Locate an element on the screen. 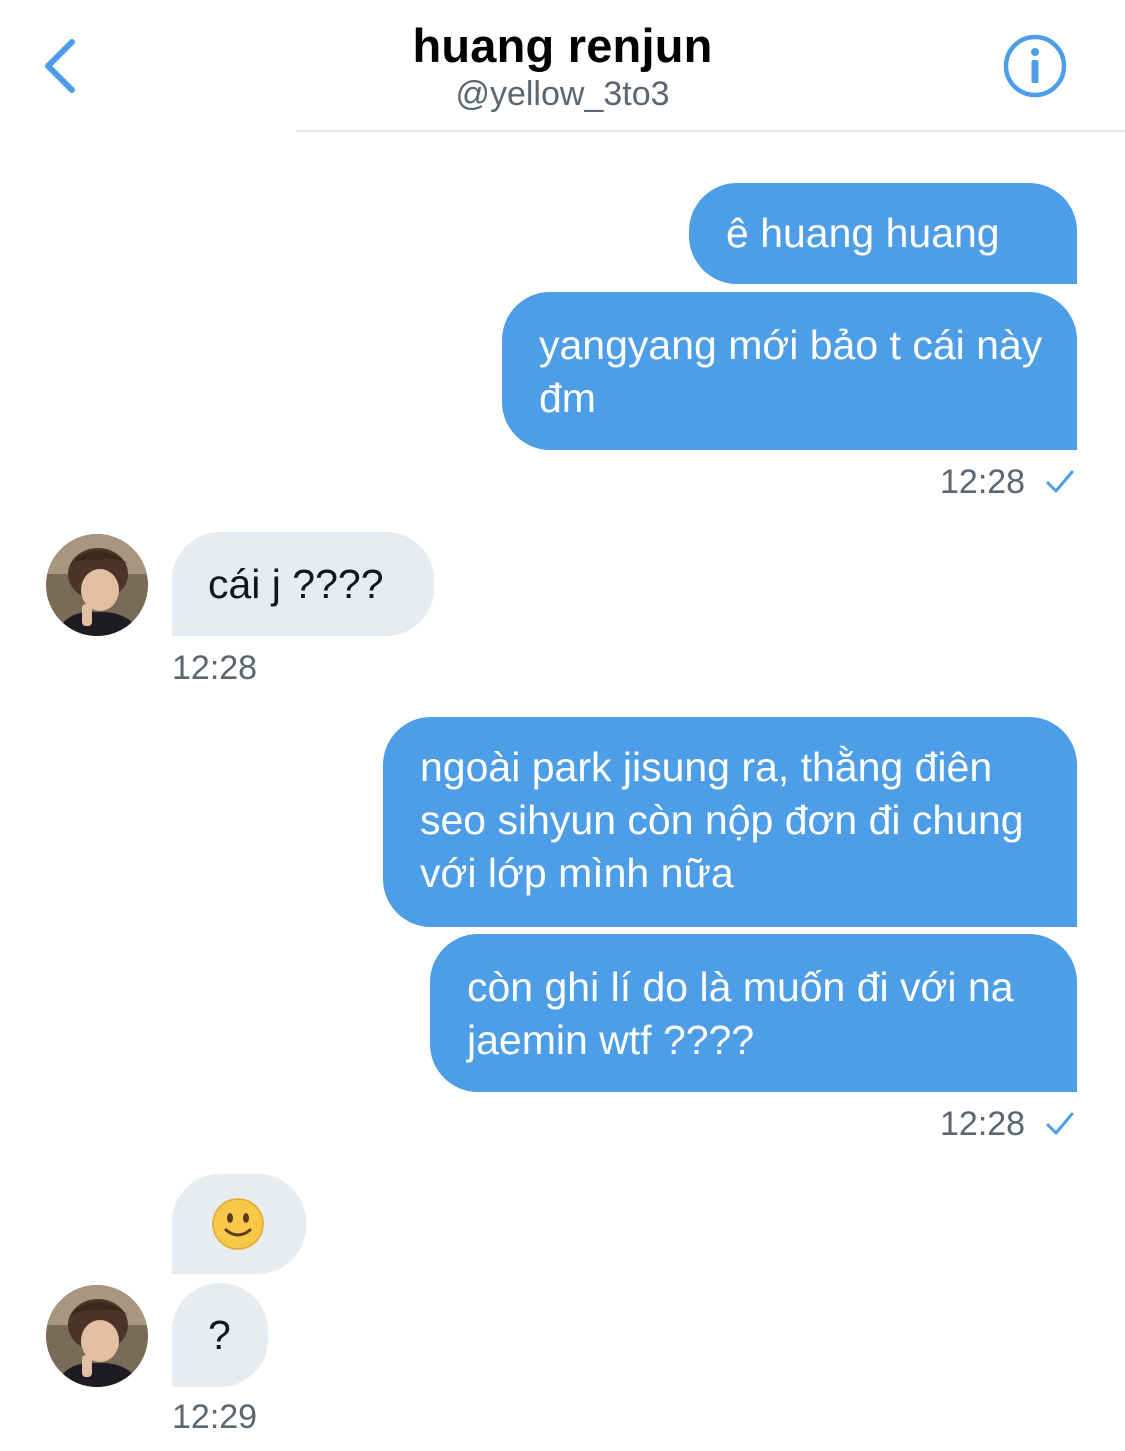 Image resolution: width=1125 pixels, height=1451 pixels. slightly-smiling-face-emoji is located at coordinates (238, 1224).